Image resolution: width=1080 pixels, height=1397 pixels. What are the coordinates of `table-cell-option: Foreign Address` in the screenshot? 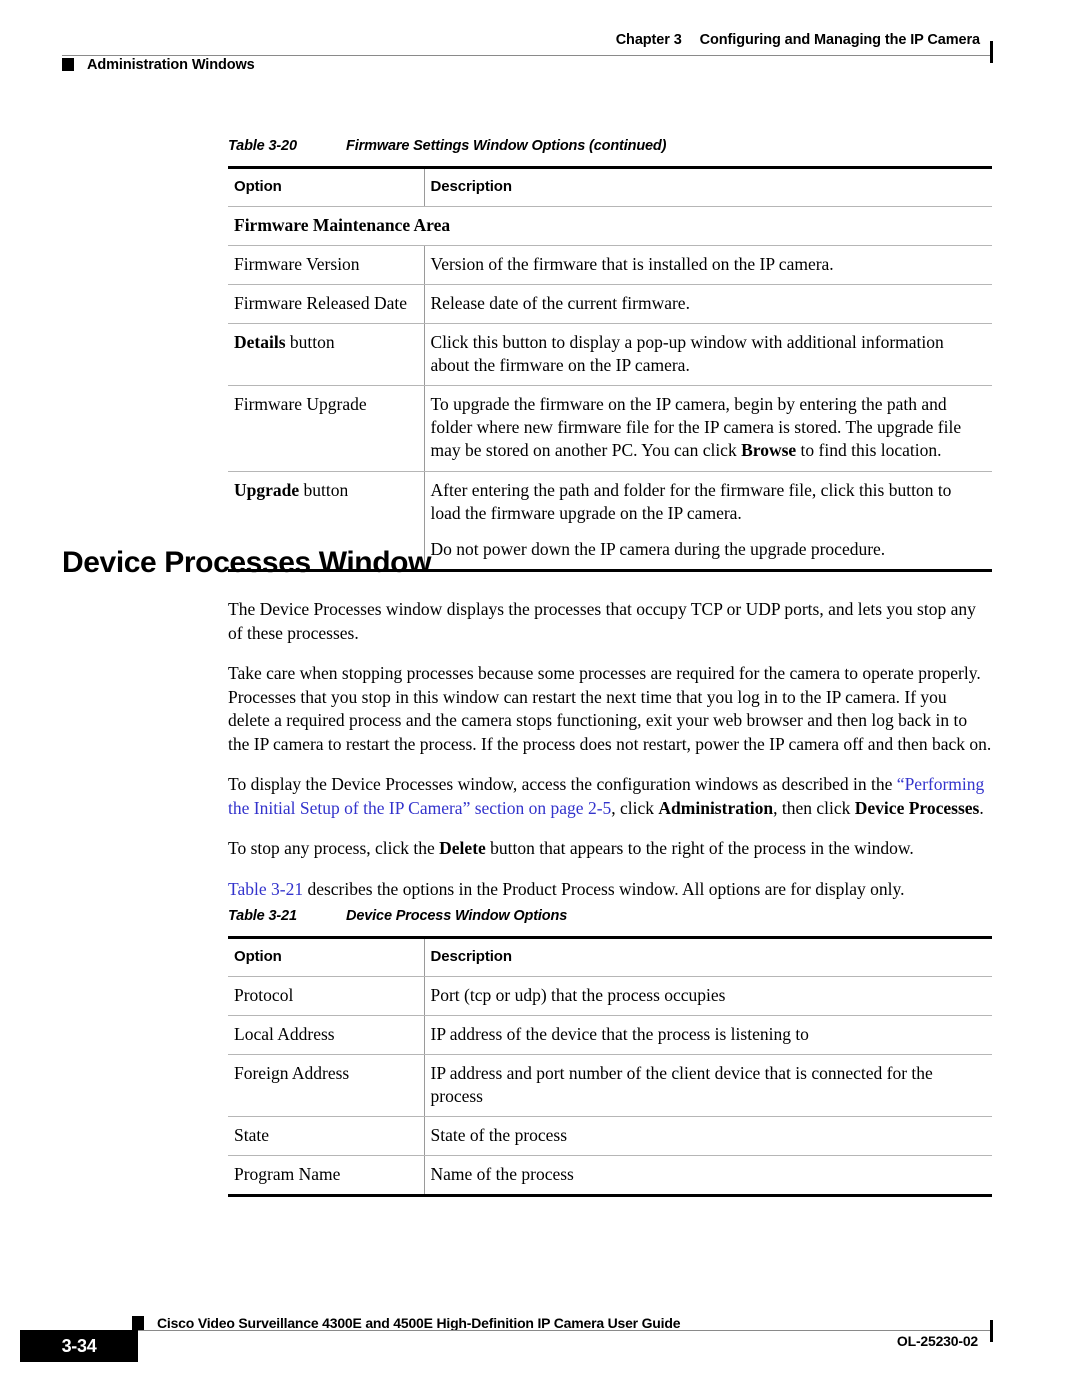 It's located at (326, 1086).